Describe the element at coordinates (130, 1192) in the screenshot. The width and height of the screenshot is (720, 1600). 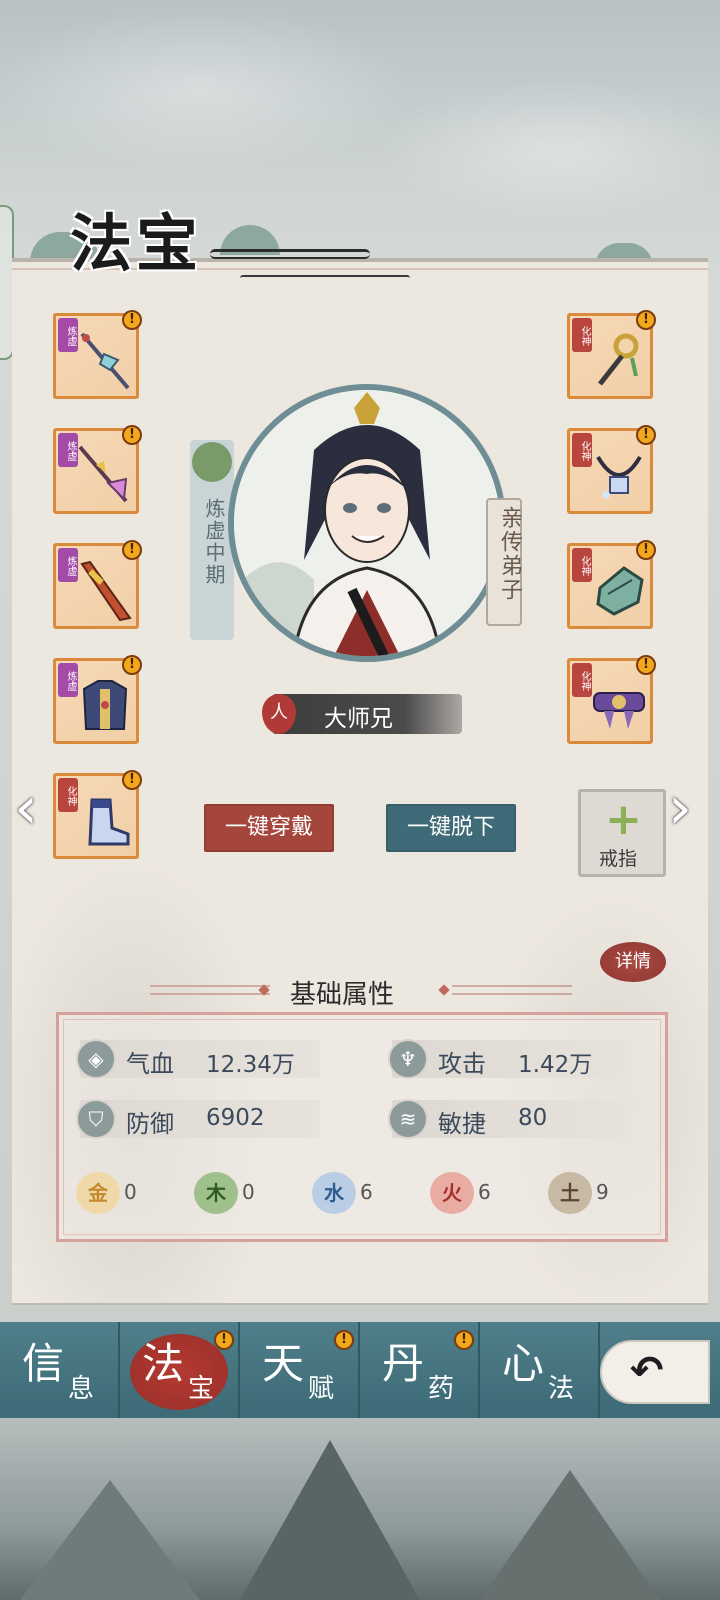
I see `element-metal-value: 0` at that location.